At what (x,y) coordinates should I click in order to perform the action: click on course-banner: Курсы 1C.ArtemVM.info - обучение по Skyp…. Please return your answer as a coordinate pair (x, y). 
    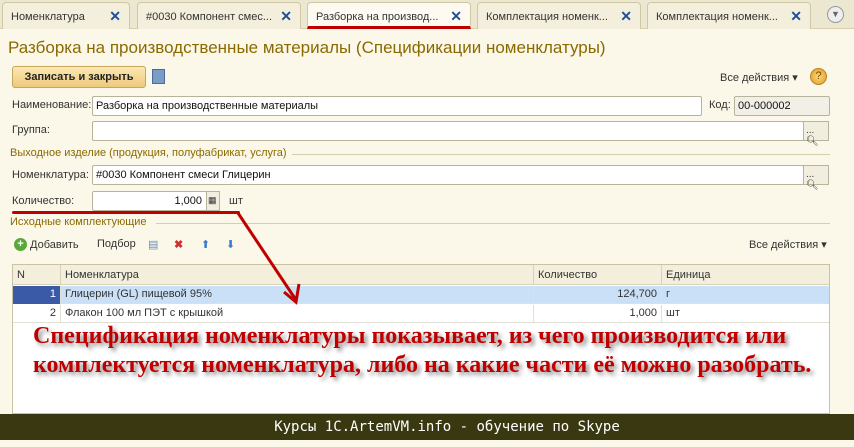
    Looking at the image, I should click on (427, 427).